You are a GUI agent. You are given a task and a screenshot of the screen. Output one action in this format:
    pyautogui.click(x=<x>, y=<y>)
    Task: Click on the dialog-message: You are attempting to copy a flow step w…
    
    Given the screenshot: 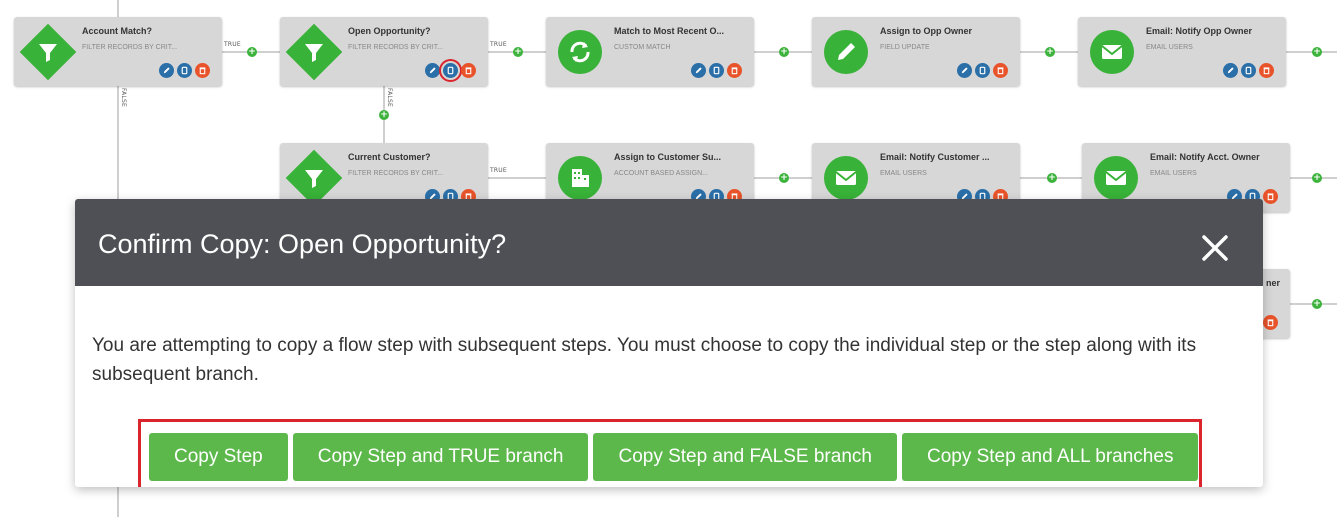 What is the action you would take?
    pyautogui.click(x=644, y=360)
    